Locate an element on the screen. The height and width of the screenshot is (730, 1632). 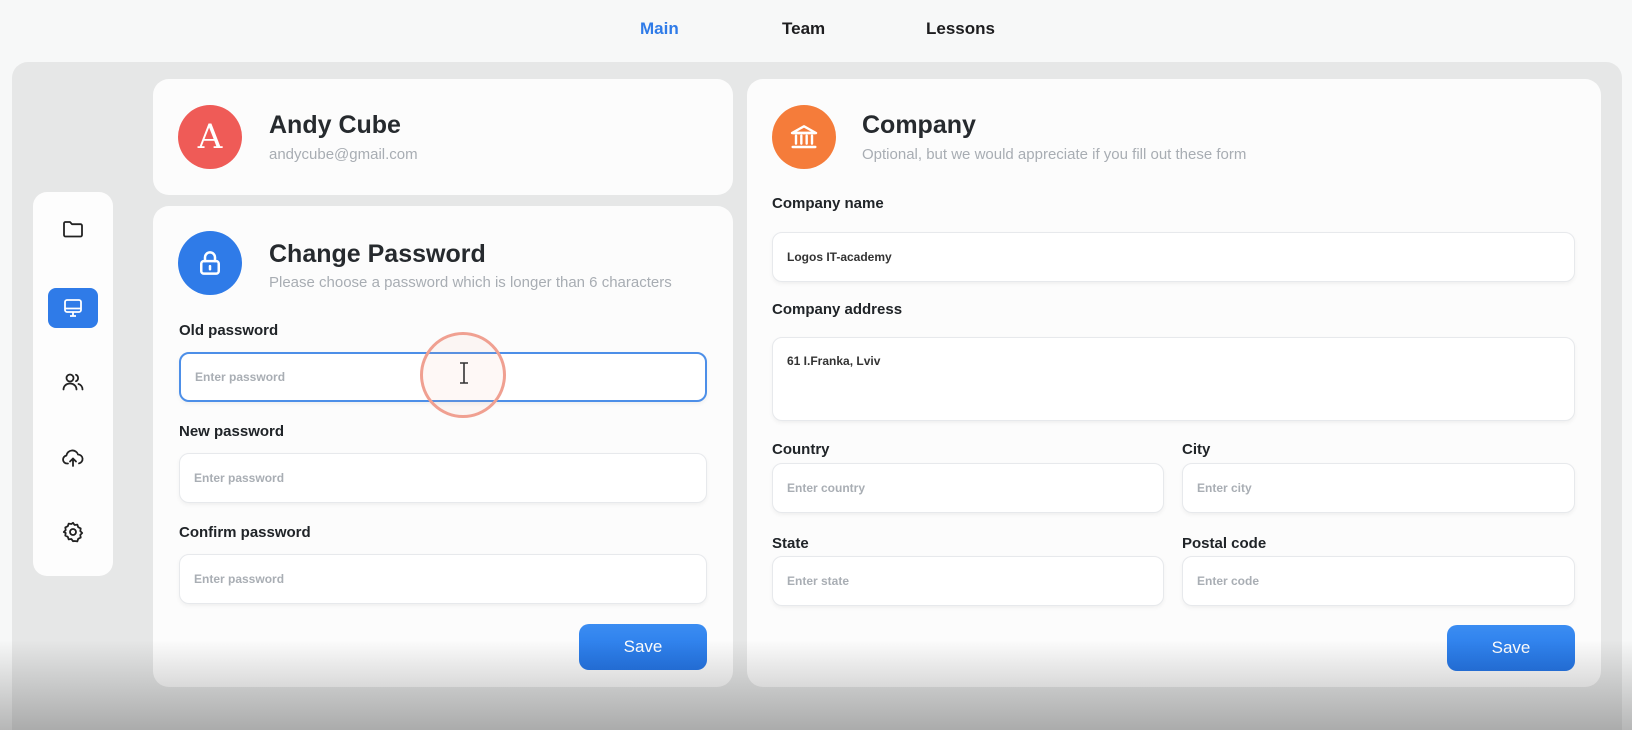
sidebar-item-settings is located at coordinates (73, 532).